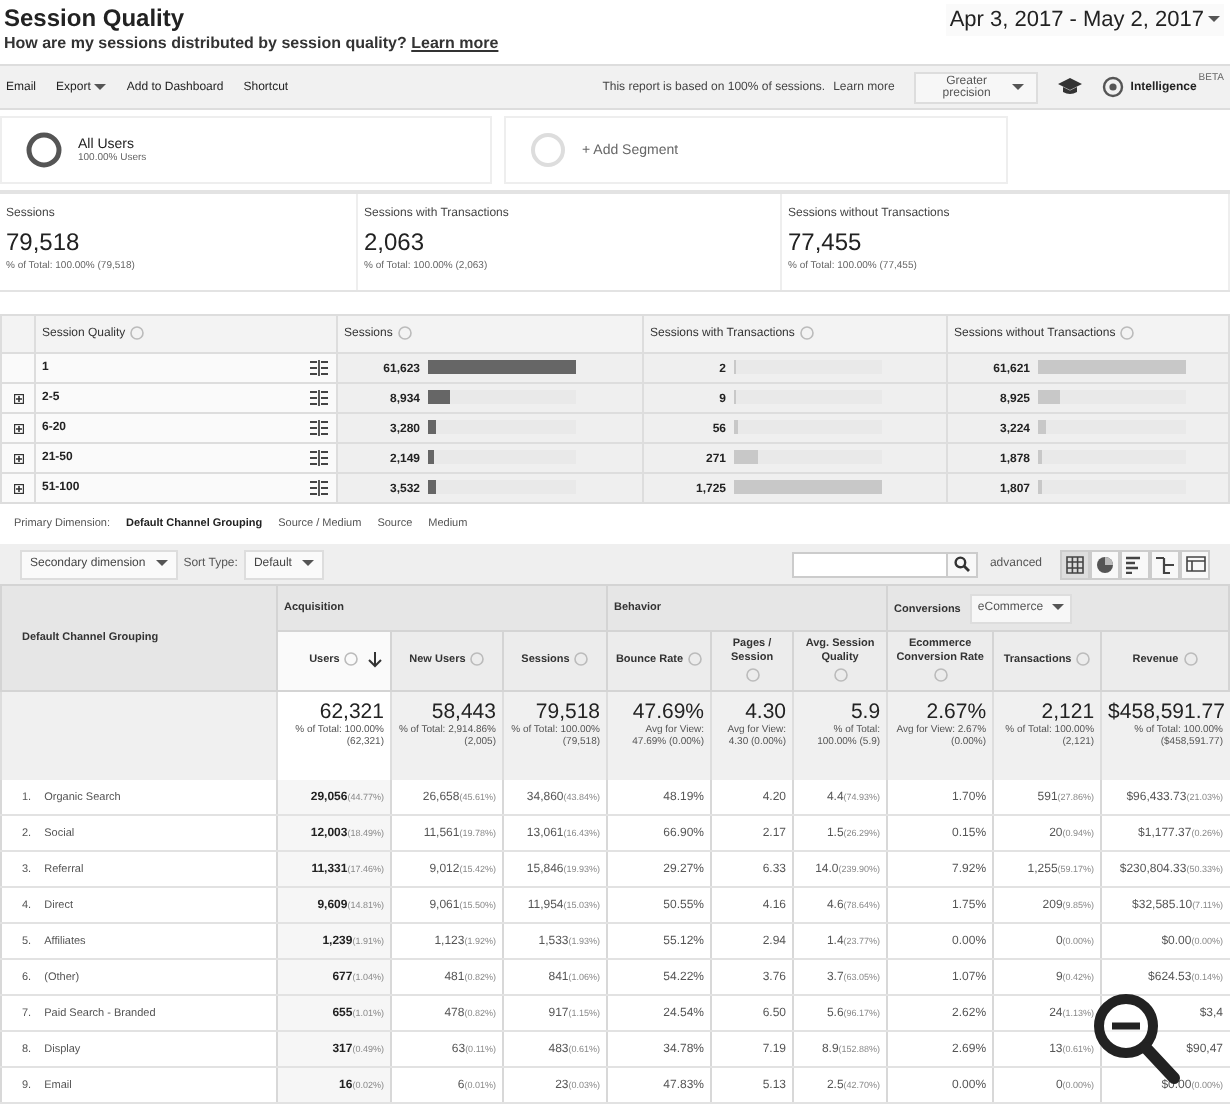  I want to click on comparison-icon, so click(1165, 564).